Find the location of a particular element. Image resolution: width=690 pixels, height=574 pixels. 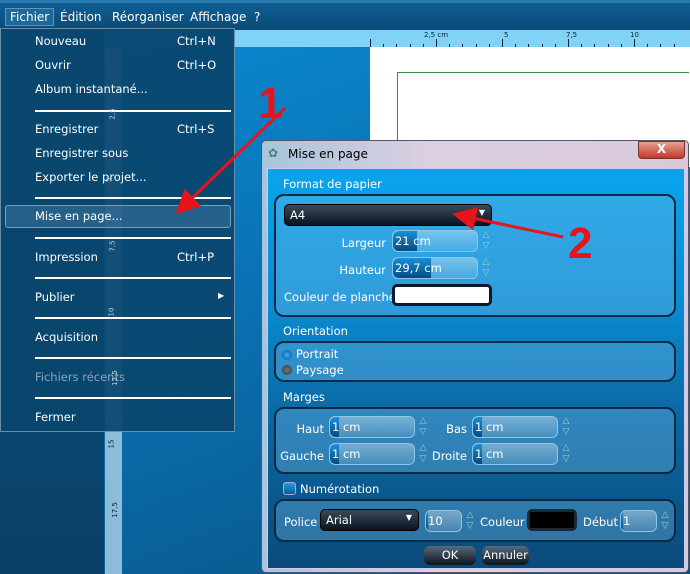

font-label: Police is located at coordinates (301, 522).